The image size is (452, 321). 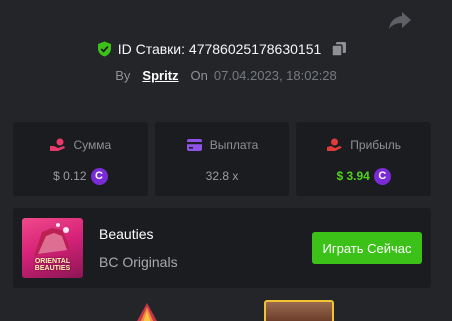 I want to click on bet-date: 07.04.2023, 18:02:28, so click(x=275, y=75).